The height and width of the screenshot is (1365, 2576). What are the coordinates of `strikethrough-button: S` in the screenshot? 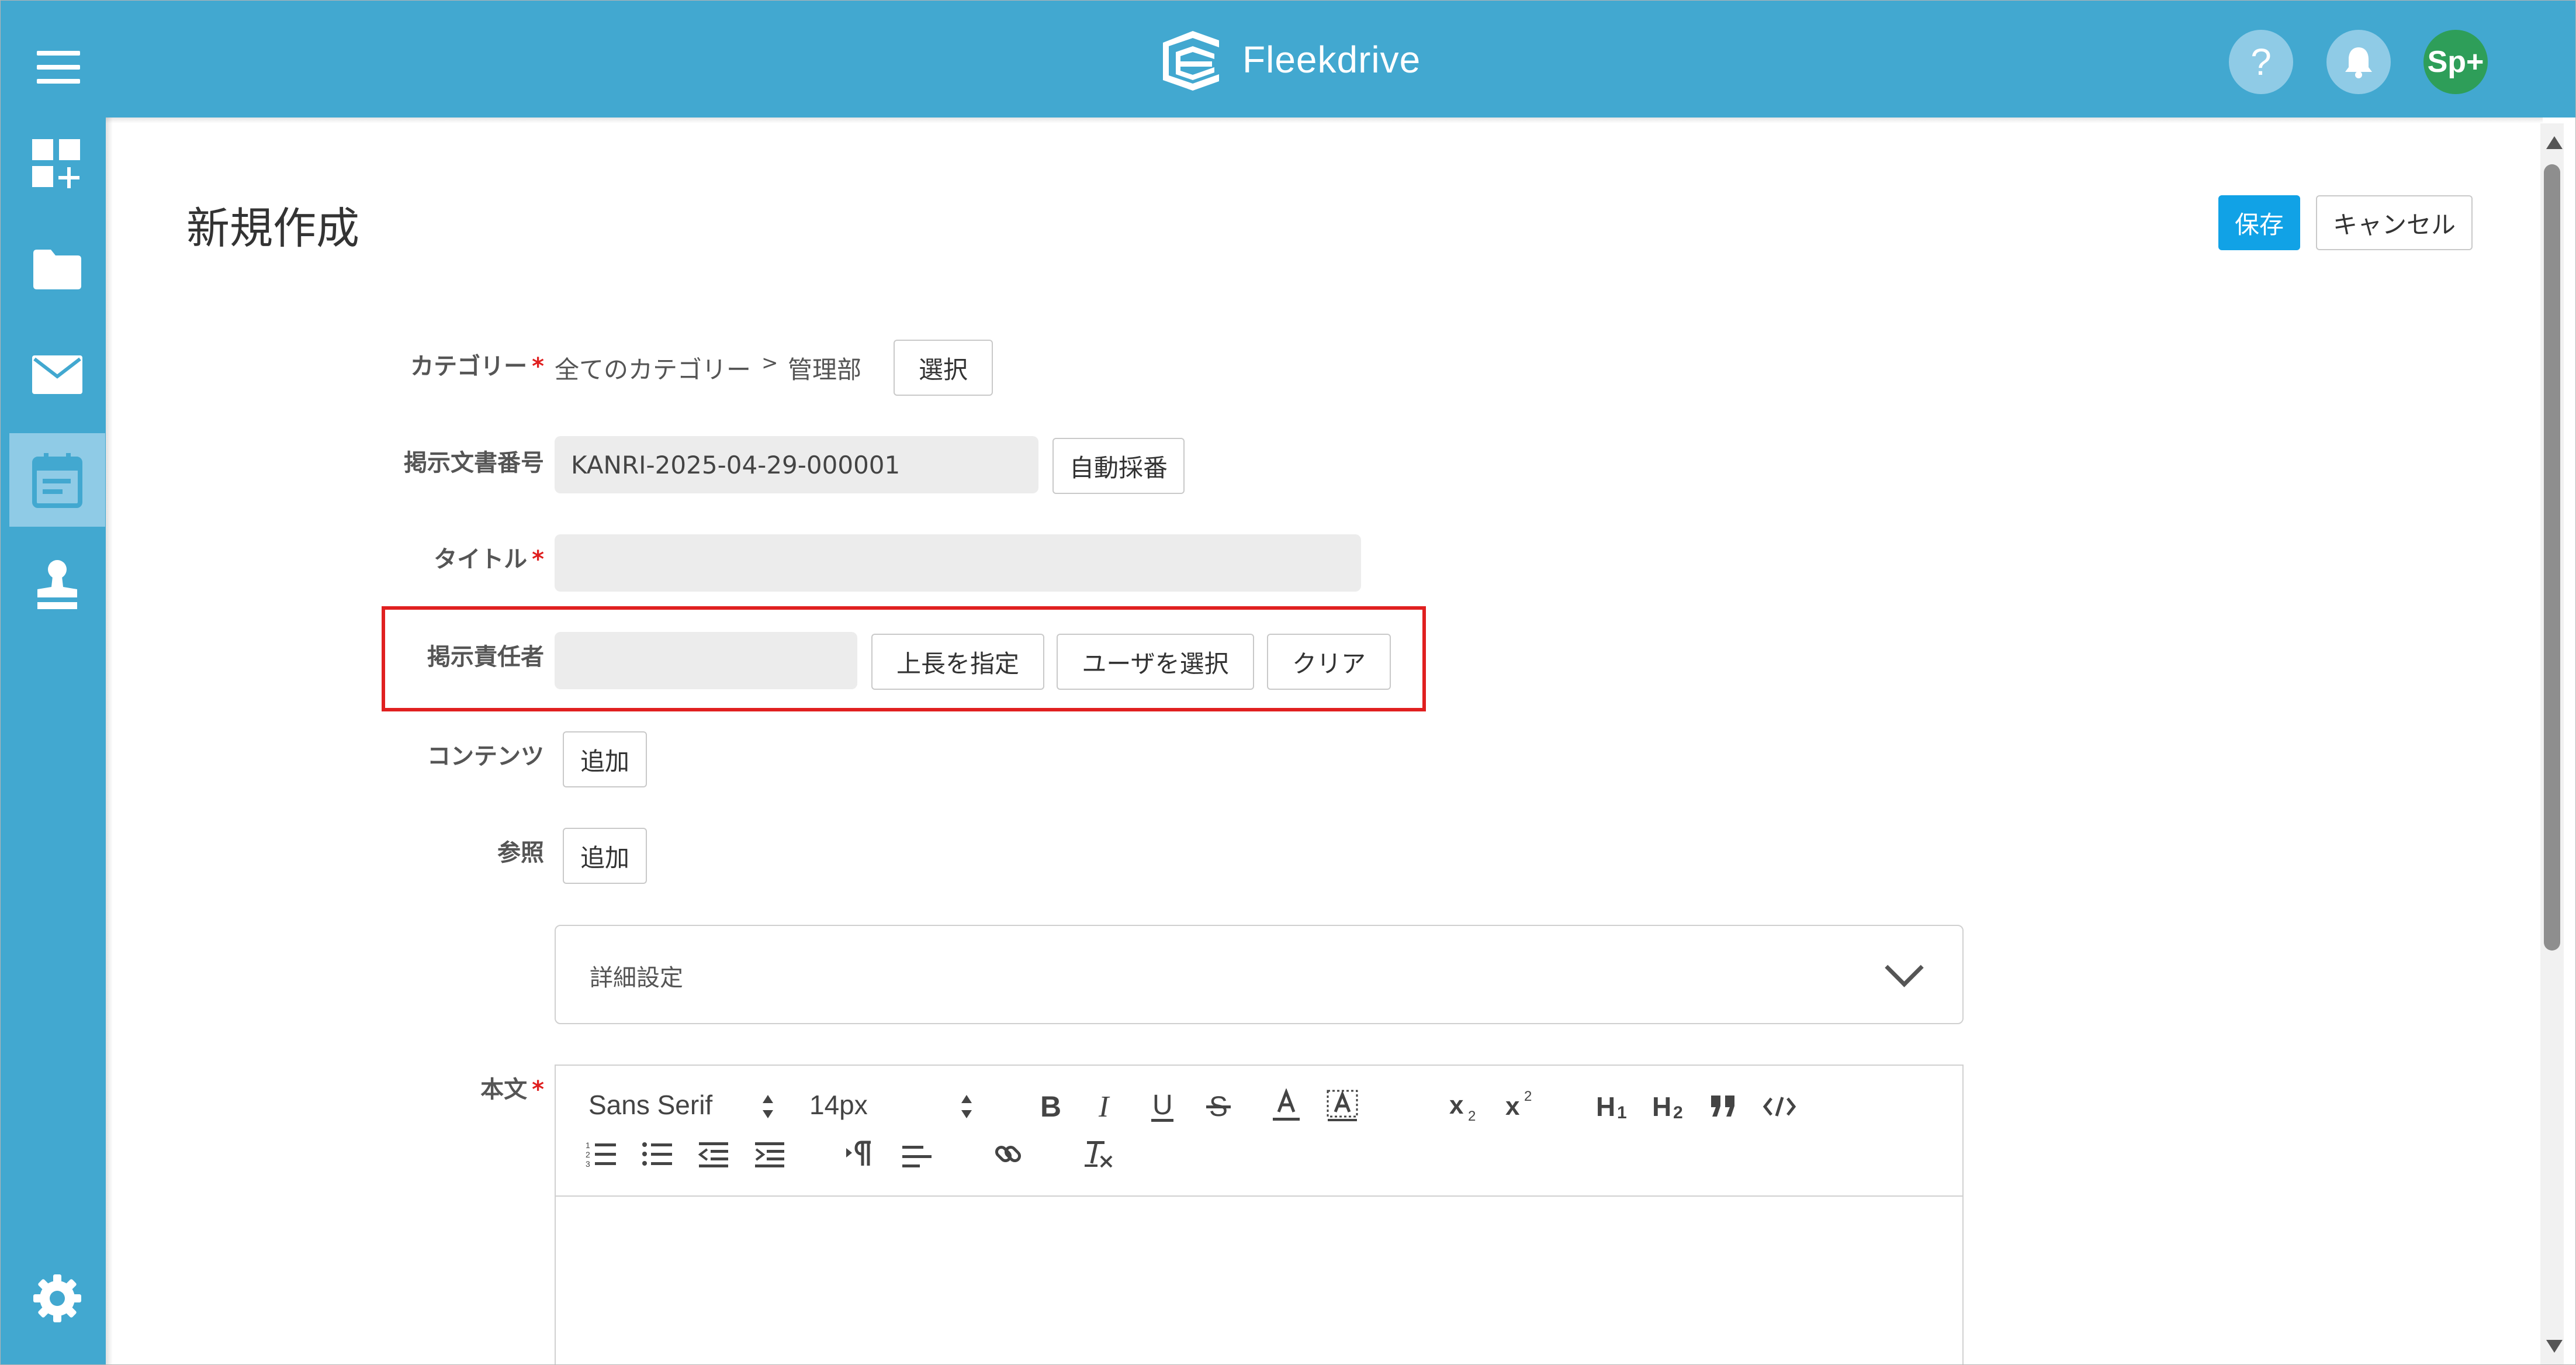 It's located at (1219, 1106).